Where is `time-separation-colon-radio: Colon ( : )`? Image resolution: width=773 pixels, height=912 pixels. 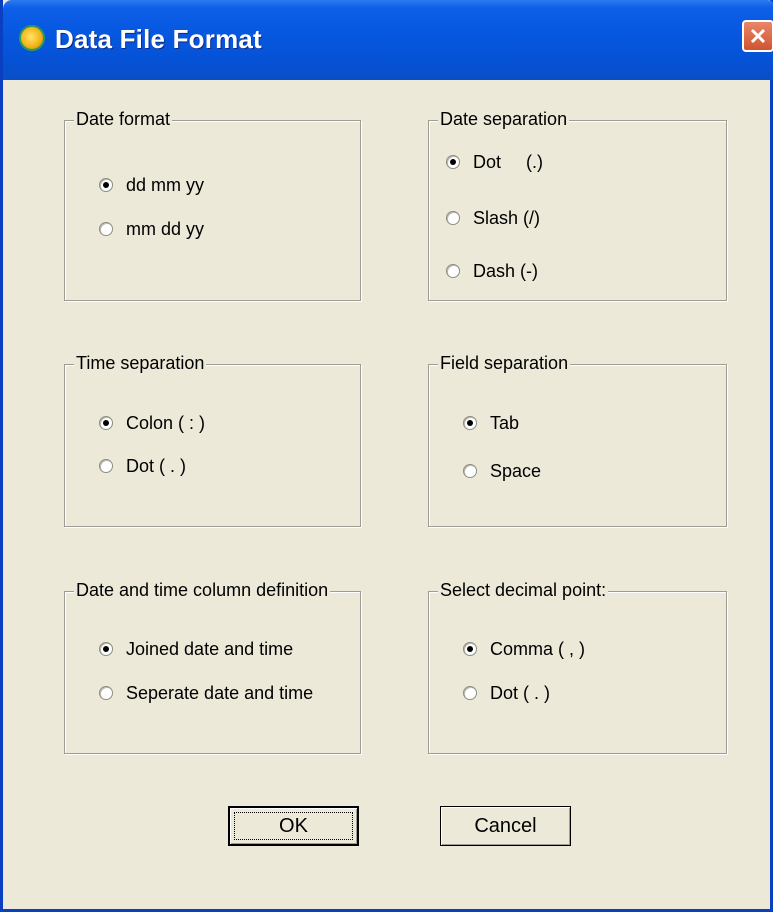
time-separation-colon-radio: Colon ( : ) is located at coordinates (152, 423).